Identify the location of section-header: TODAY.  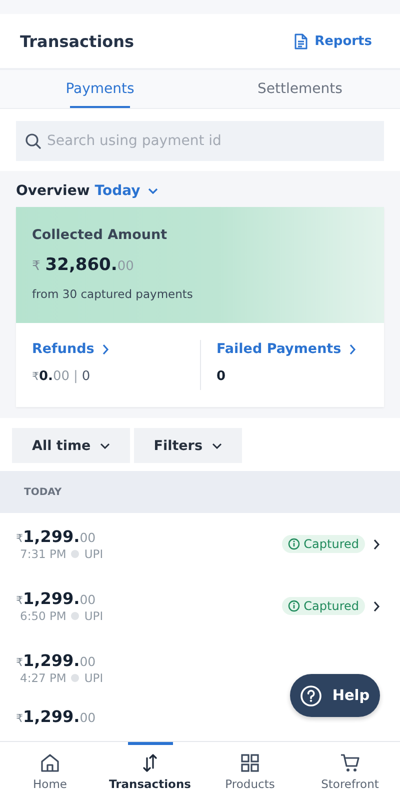
(200, 492).